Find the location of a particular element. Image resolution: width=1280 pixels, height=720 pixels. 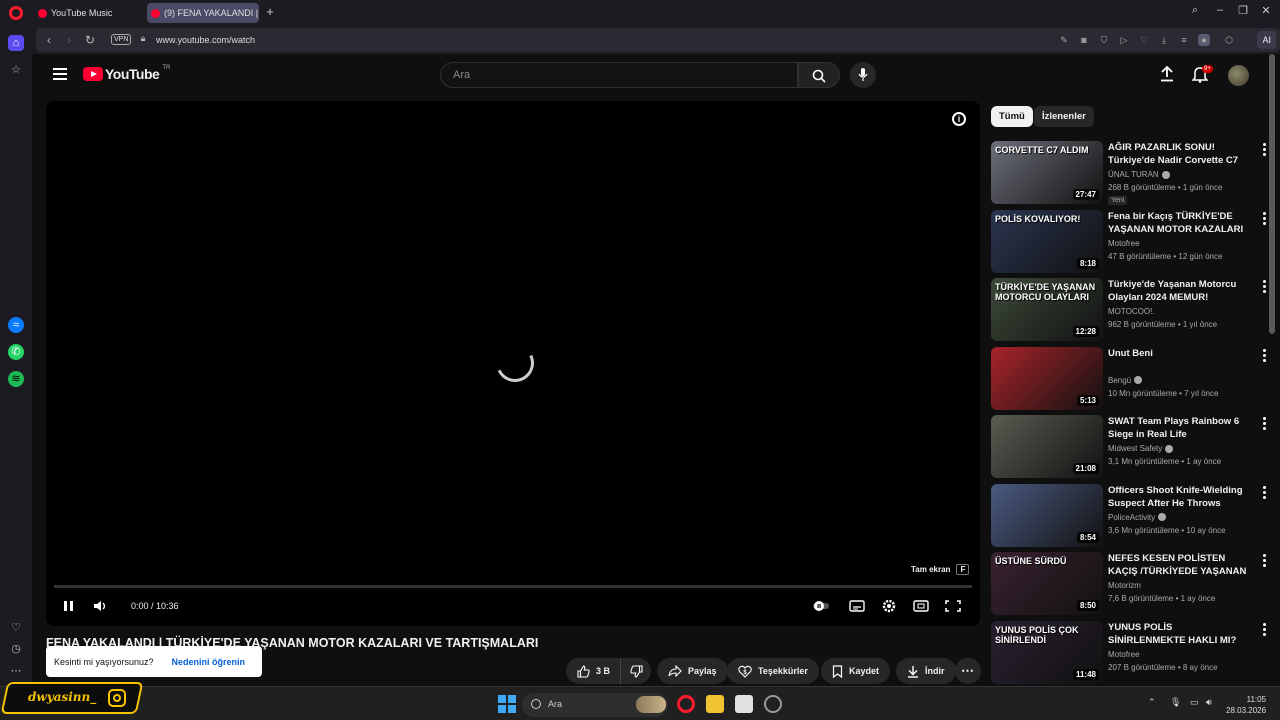

avatar is located at coordinates (1238, 75).